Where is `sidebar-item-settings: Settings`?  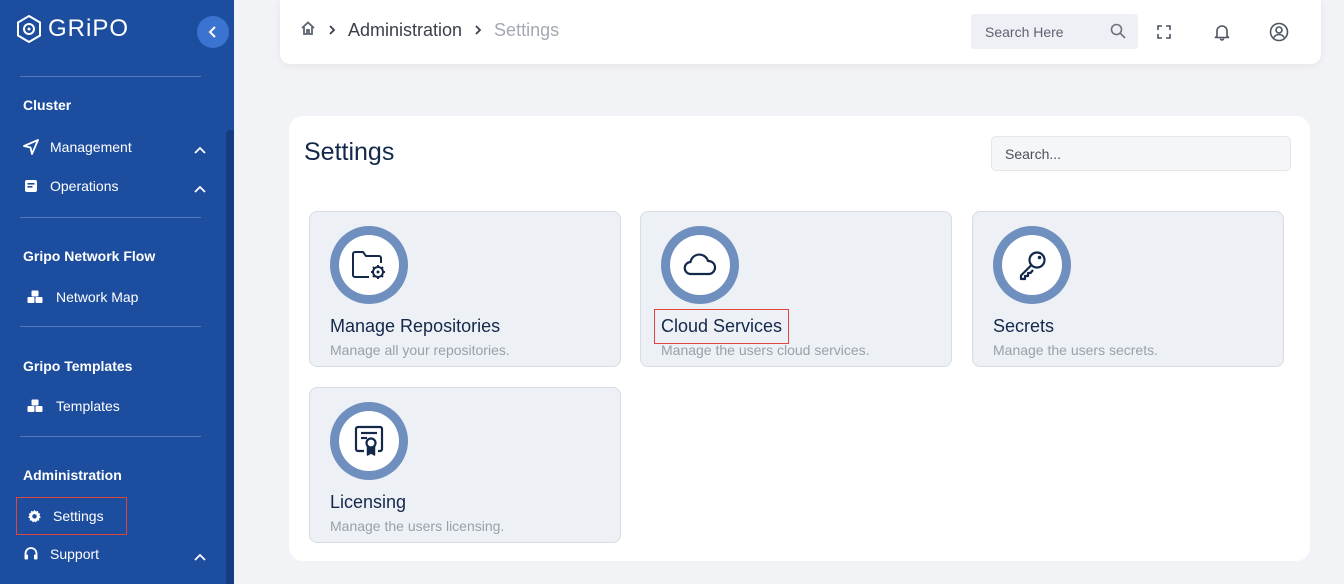
sidebar-item-settings: Settings is located at coordinates (71, 516).